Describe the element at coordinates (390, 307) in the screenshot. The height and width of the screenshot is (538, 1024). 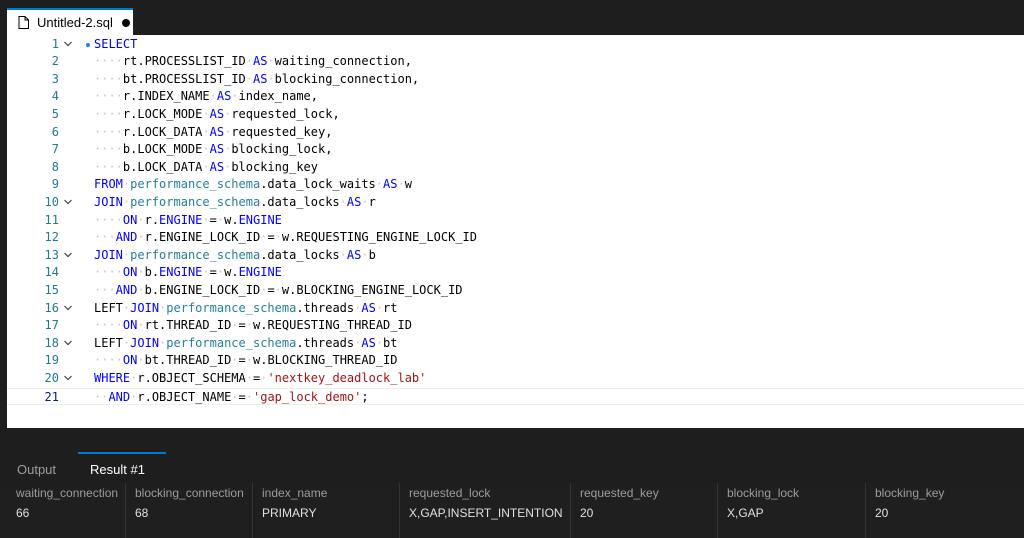
I see `code-token: rt` at that location.